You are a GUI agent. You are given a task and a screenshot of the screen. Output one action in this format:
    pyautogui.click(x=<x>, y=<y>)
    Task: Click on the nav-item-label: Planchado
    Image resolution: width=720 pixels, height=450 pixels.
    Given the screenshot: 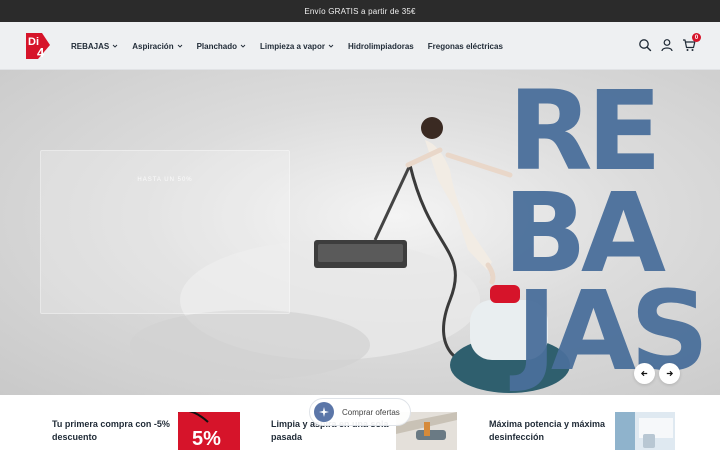 What is the action you would take?
    pyautogui.click(x=217, y=46)
    